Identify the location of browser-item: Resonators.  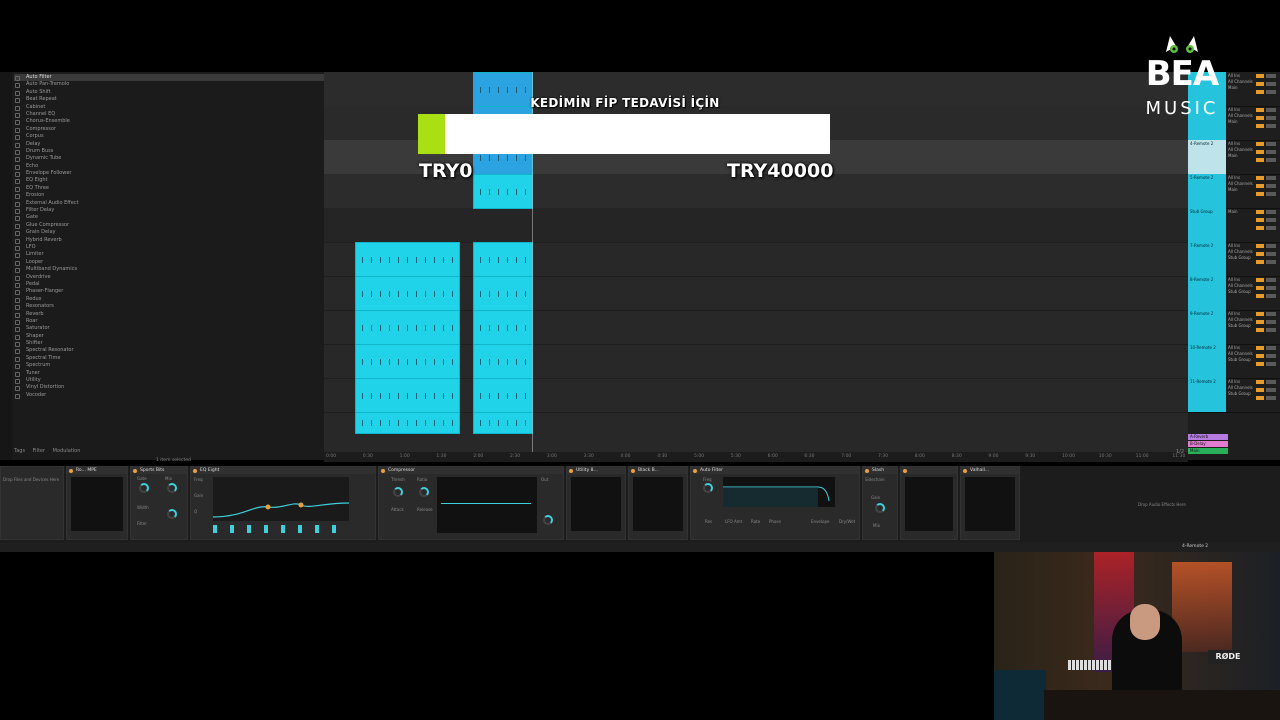
(169, 307).